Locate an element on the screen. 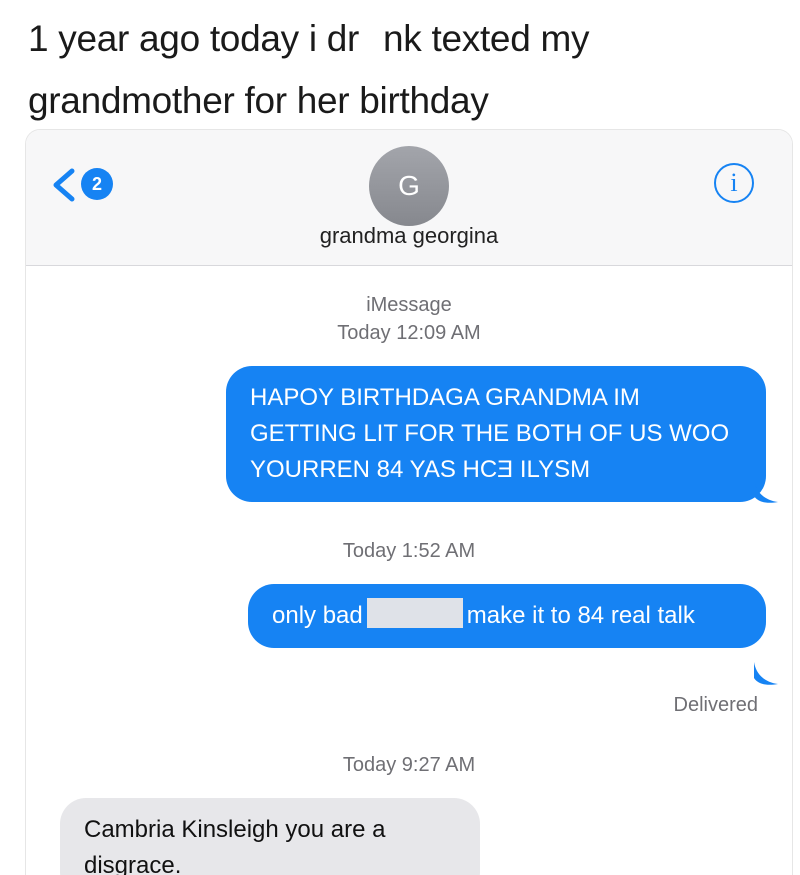 The width and height of the screenshot is (800, 875). message-text: make it to 84 real talk is located at coordinates (580, 615).